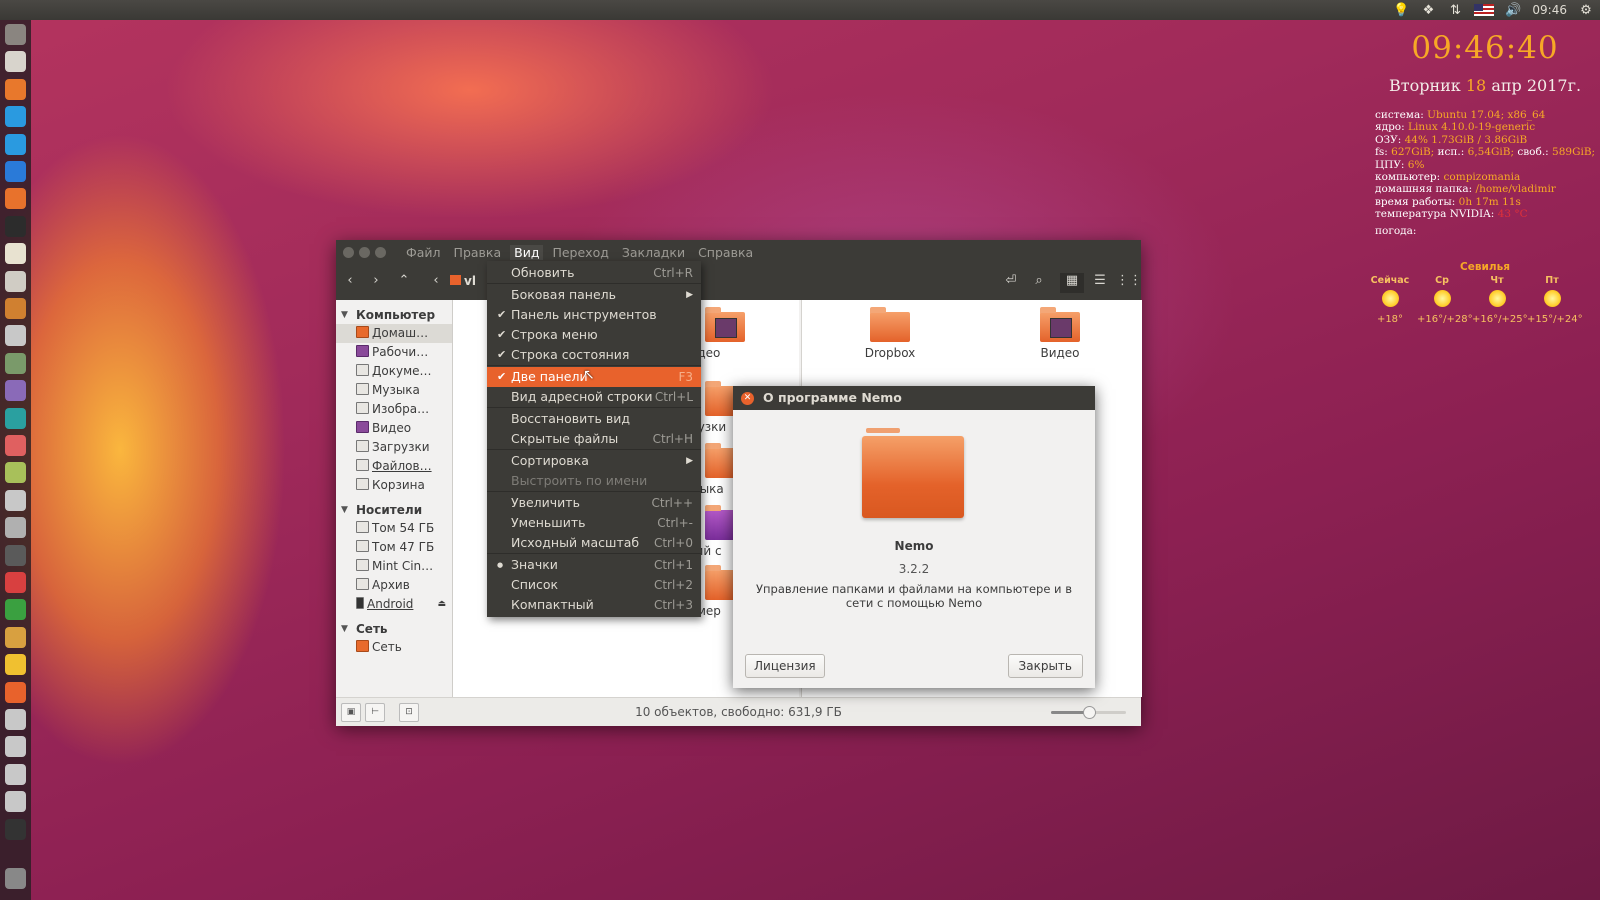  I want to click on back-icon: ‹, so click(350, 283).